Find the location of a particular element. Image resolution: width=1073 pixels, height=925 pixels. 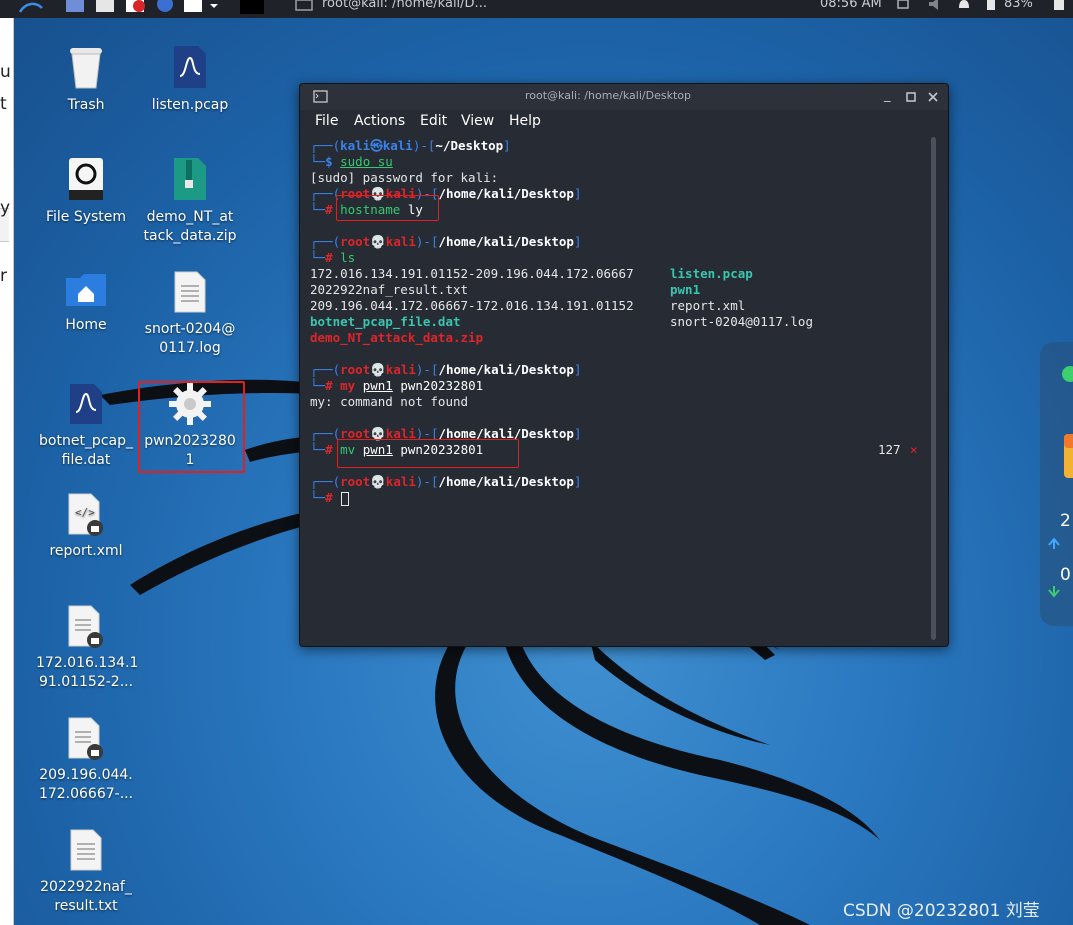

desktop-icon-snort-log: snort-0204@ 0117.log is located at coordinates (190, 314).